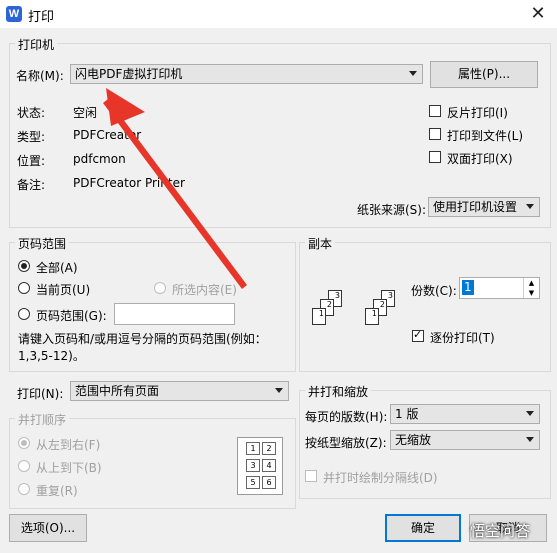 This screenshot has height=553, width=557. I want to click on reverse-print-label: 反片打印(I), so click(477, 113).